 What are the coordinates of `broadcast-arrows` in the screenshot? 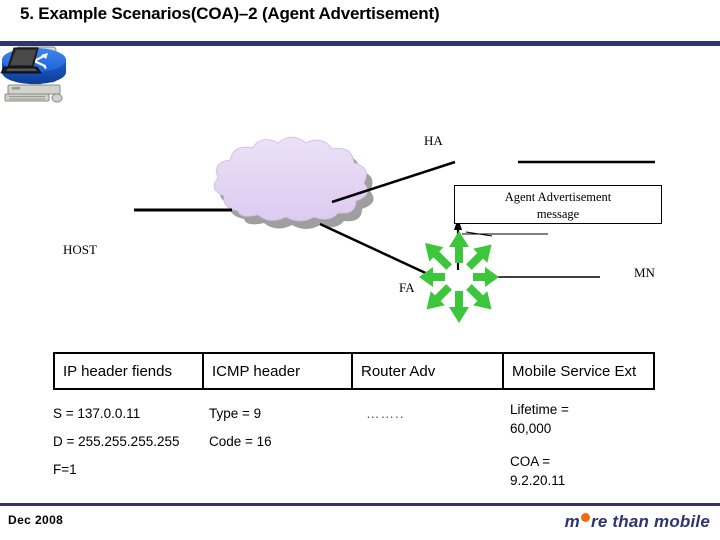 It's located at (459, 277).